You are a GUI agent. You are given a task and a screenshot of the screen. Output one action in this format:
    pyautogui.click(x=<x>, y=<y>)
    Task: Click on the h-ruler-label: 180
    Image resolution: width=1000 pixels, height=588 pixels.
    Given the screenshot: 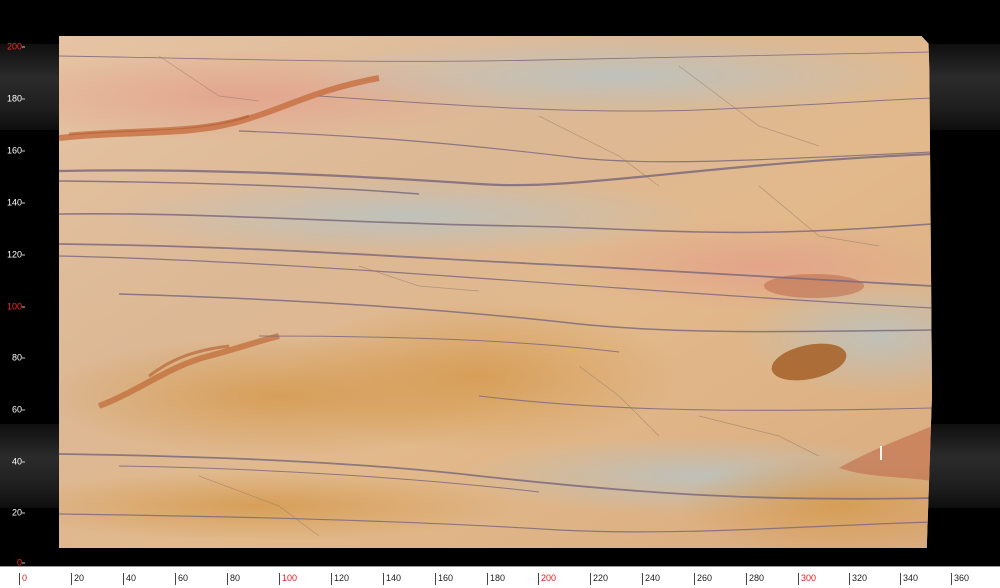 What is the action you would take?
    pyautogui.click(x=496, y=579)
    